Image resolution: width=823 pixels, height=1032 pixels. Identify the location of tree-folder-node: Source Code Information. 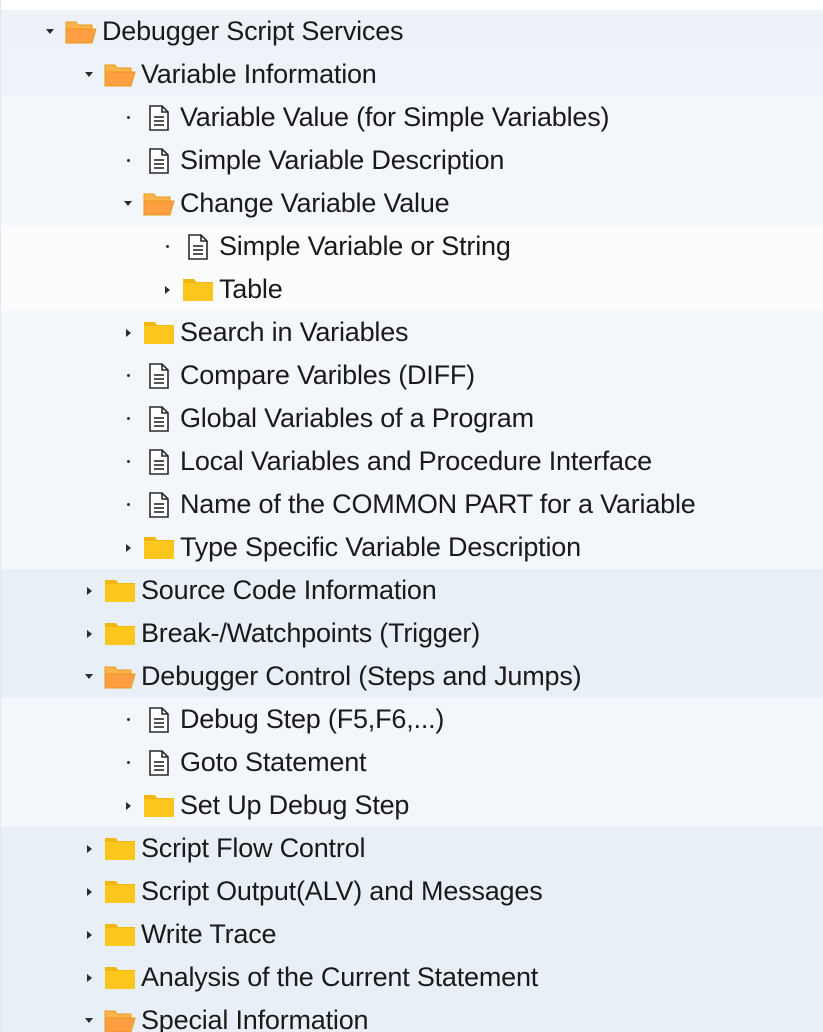
(412, 590).